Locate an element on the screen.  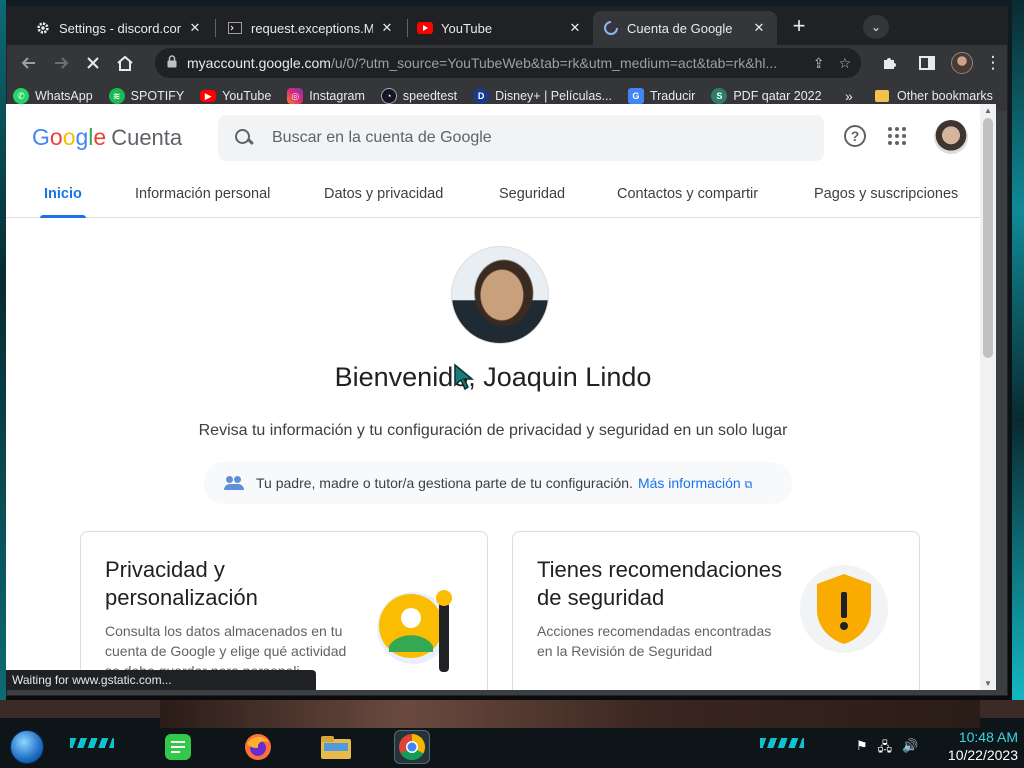
bookmark-speedtest: ◔ speedtest is located at coordinates (419, 96).